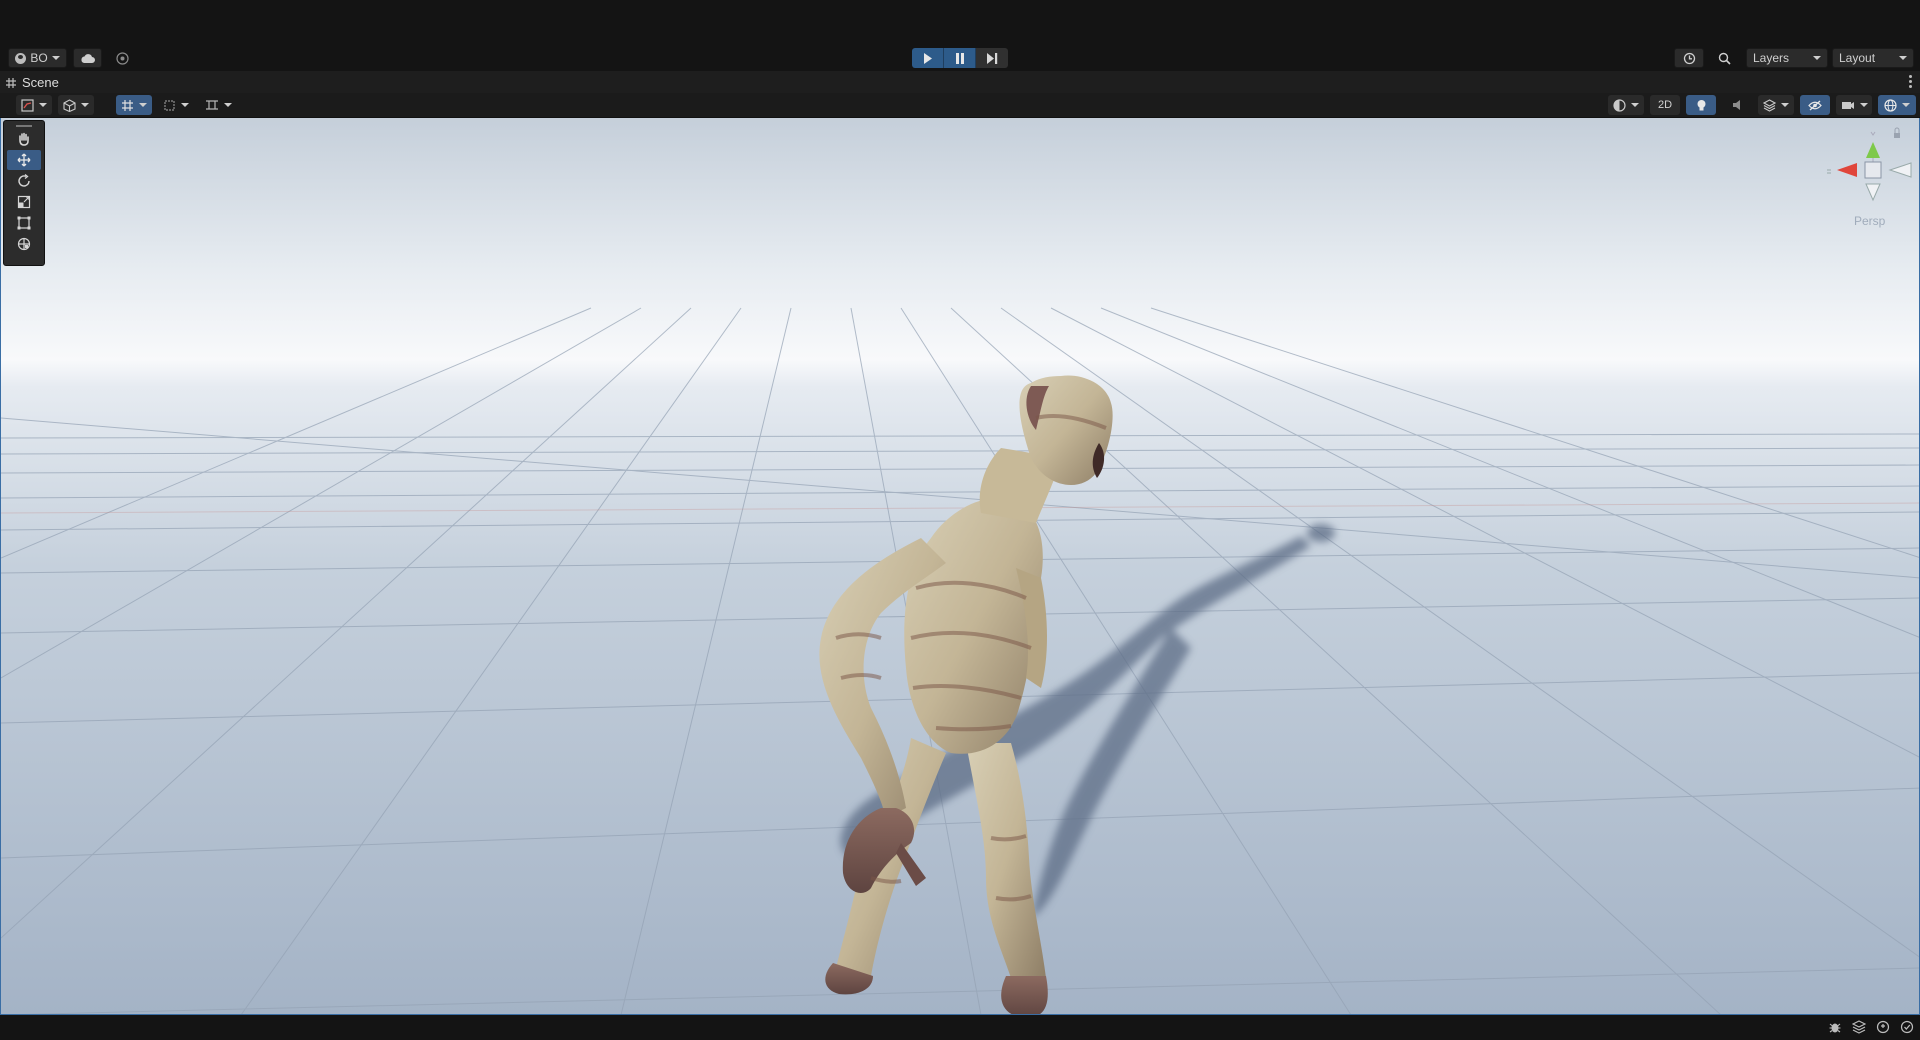 This screenshot has width=1920, height=1040. I want to click on main-toolbar: BO Layers Layout, so click(960, 57).